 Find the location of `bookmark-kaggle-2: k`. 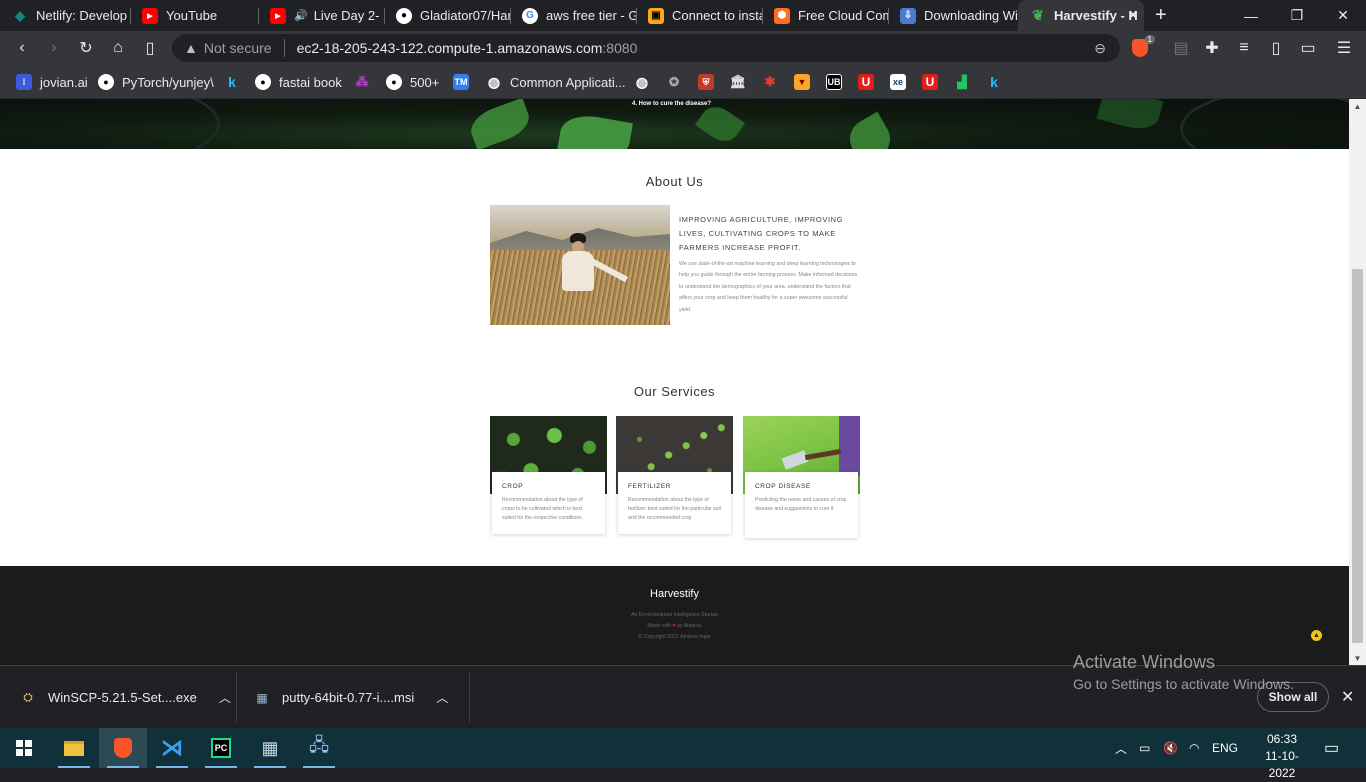

bookmark-kaggle-2: k is located at coordinates (994, 82).